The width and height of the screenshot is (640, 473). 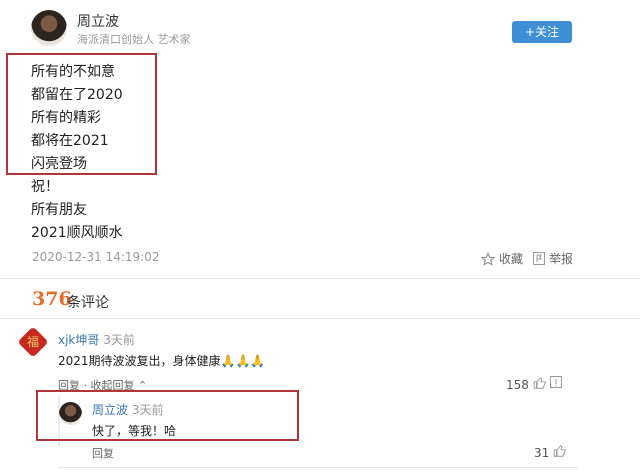 I want to click on post-line: 都留在了2020, so click(x=77, y=95).